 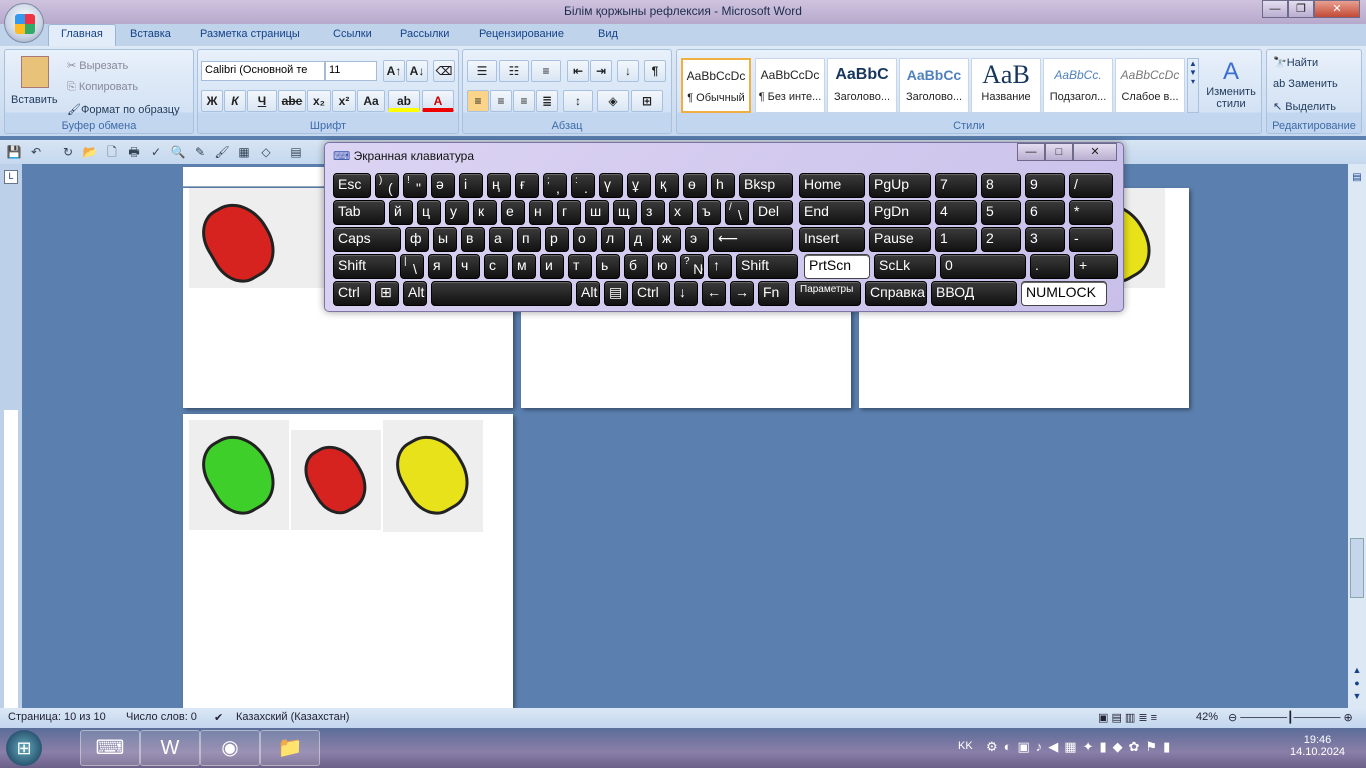 I want to click on key-2: 2, so click(x=1001, y=239).